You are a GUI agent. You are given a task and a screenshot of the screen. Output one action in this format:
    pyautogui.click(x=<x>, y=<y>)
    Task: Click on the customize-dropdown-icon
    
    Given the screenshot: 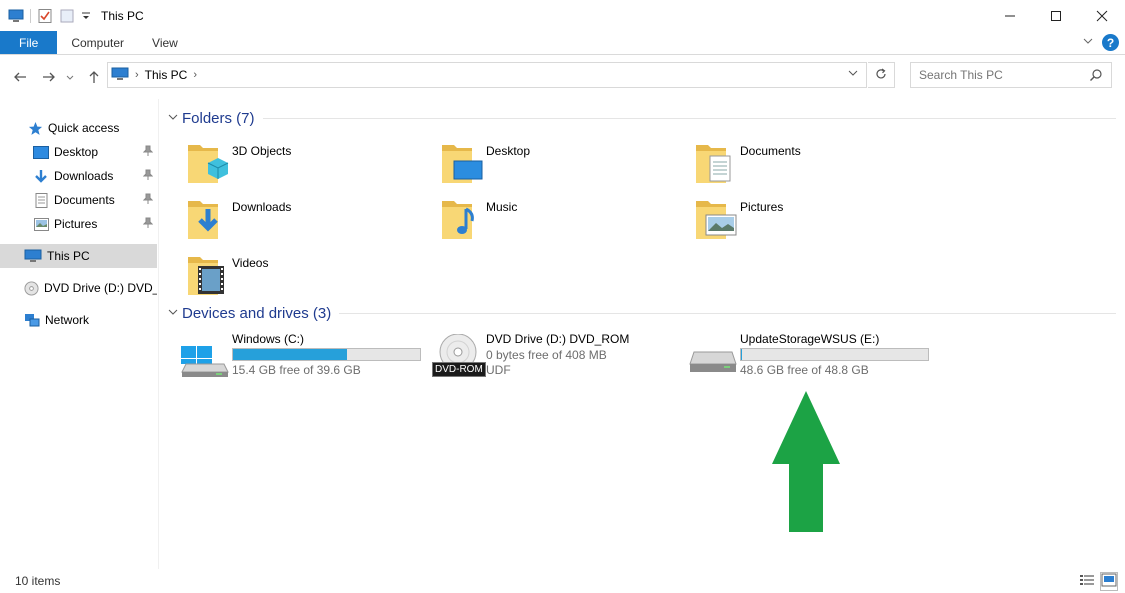 What is the action you would take?
    pyautogui.click(x=86, y=16)
    